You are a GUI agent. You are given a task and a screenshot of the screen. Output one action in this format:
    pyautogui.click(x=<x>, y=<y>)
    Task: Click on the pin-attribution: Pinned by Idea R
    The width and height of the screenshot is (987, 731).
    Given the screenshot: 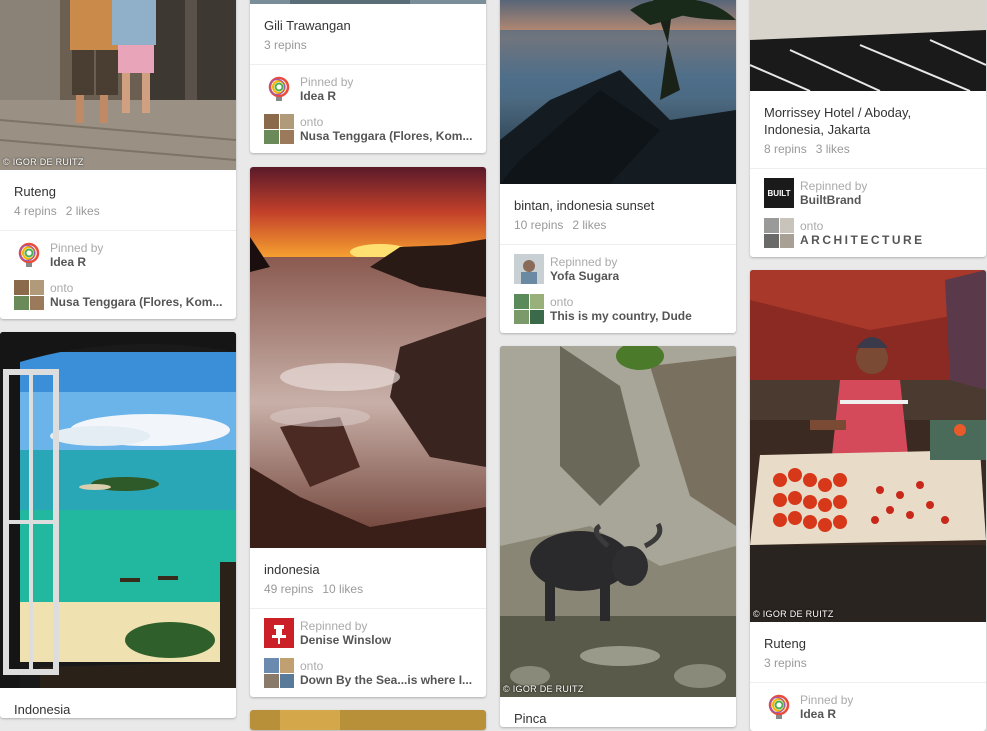 What is the action you would take?
    pyautogui.click(x=868, y=706)
    